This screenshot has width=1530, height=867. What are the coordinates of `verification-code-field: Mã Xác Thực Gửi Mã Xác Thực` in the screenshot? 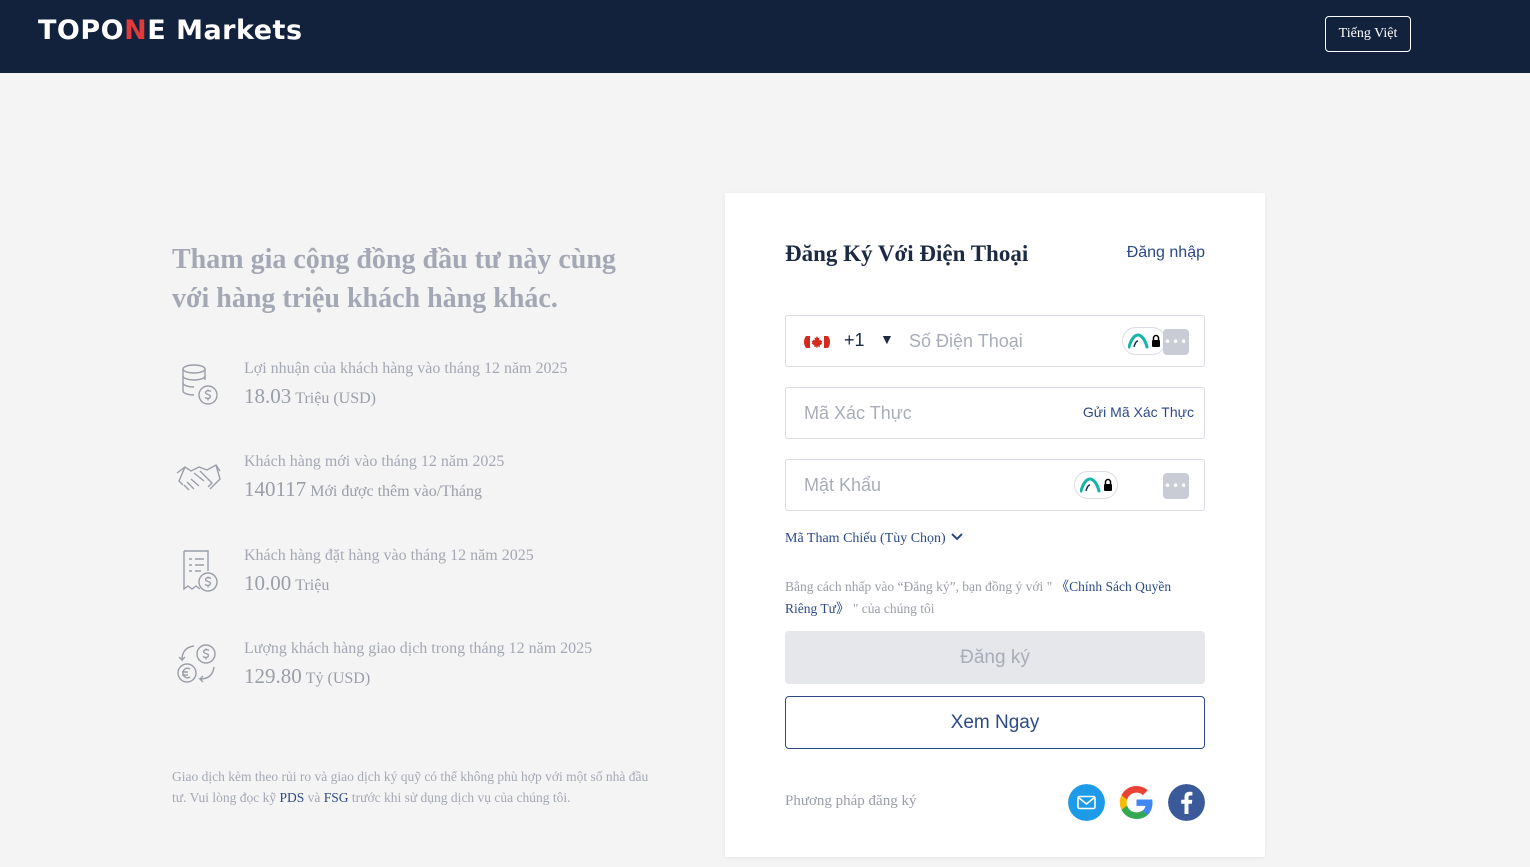 It's located at (995, 413).